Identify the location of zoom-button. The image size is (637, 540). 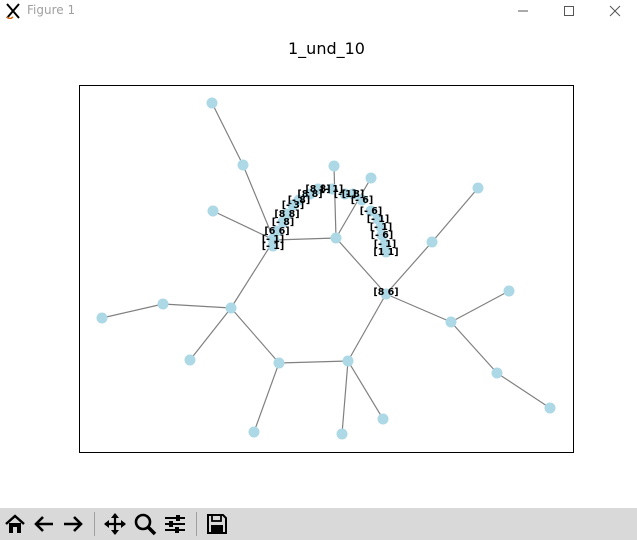
(145, 524).